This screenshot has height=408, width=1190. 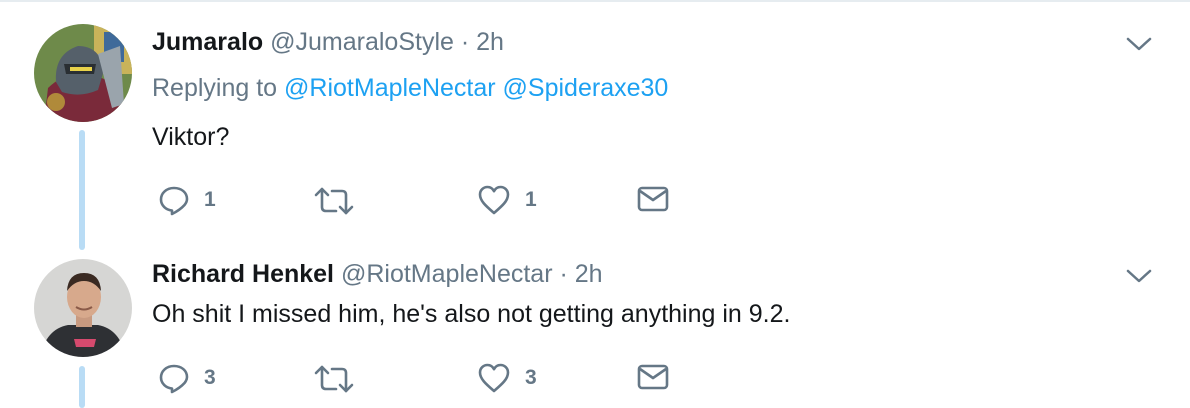 I want to click on like-button: 1, so click(x=507, y=200).